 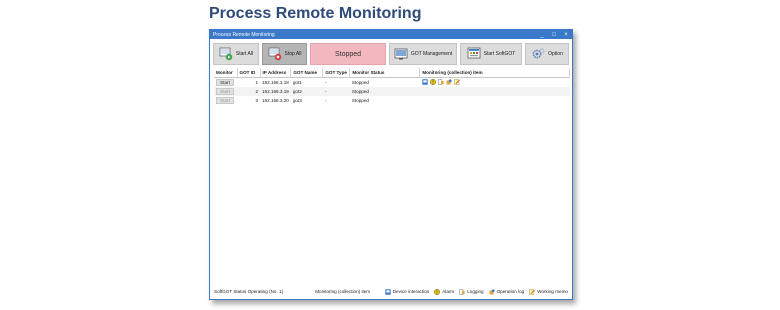 I want to click on legend-label: Logging, so click(x=475, y=291).